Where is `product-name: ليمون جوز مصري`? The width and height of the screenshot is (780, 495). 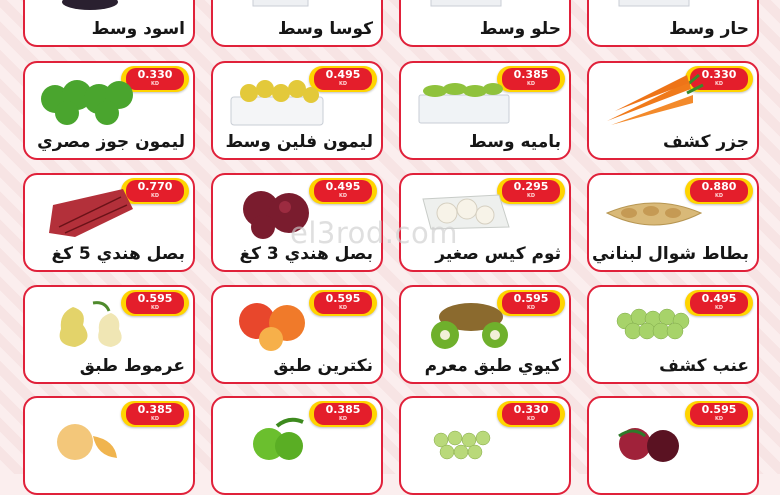
product-name: ليمون جوز مصري is located at coordinates (111, 142).